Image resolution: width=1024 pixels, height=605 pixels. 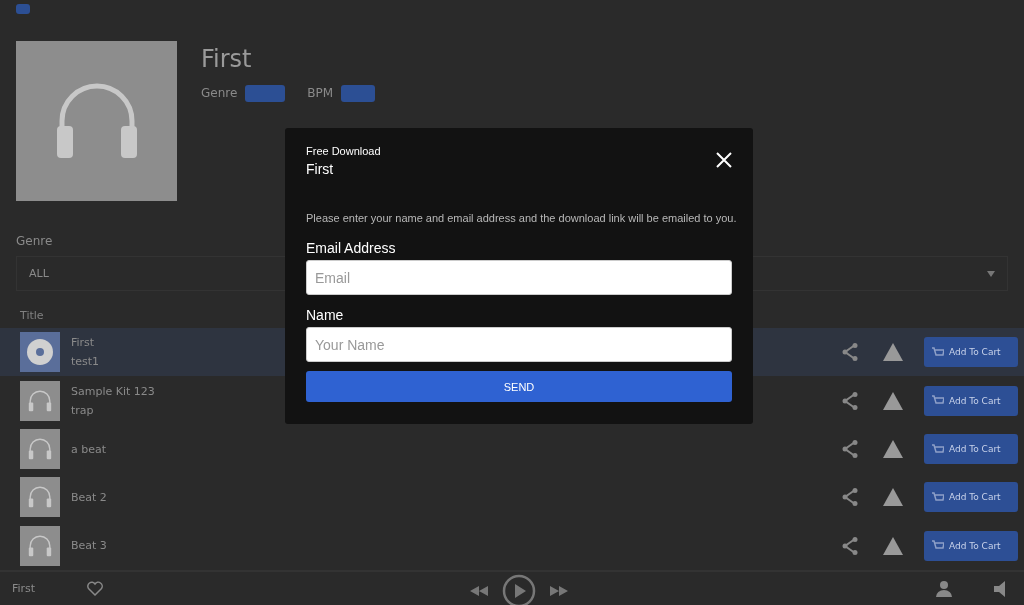 I want to click on track-name: Beat 3, so click(x=89, y=546).